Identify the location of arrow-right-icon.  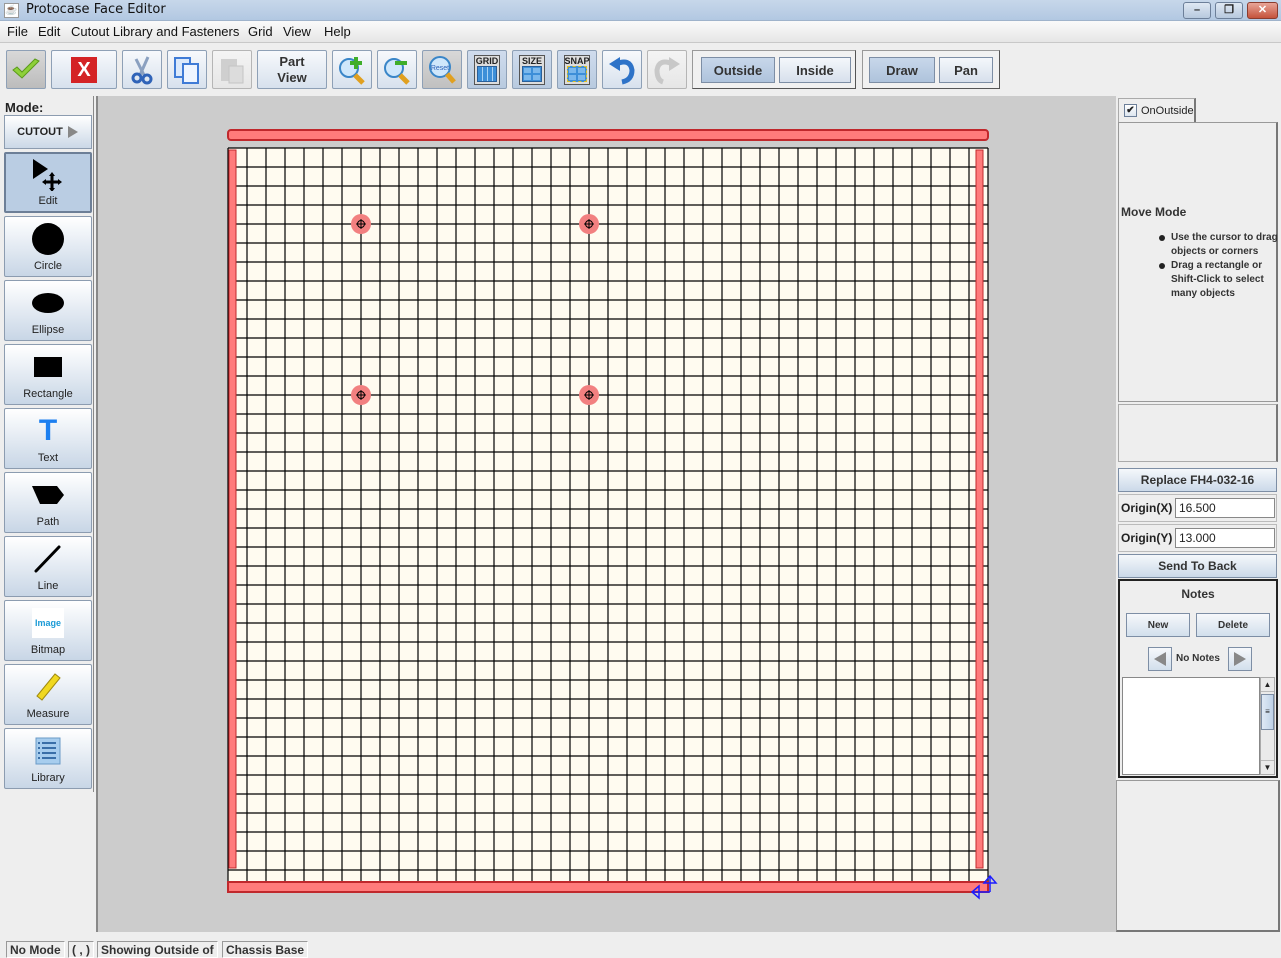
(1240, 659).